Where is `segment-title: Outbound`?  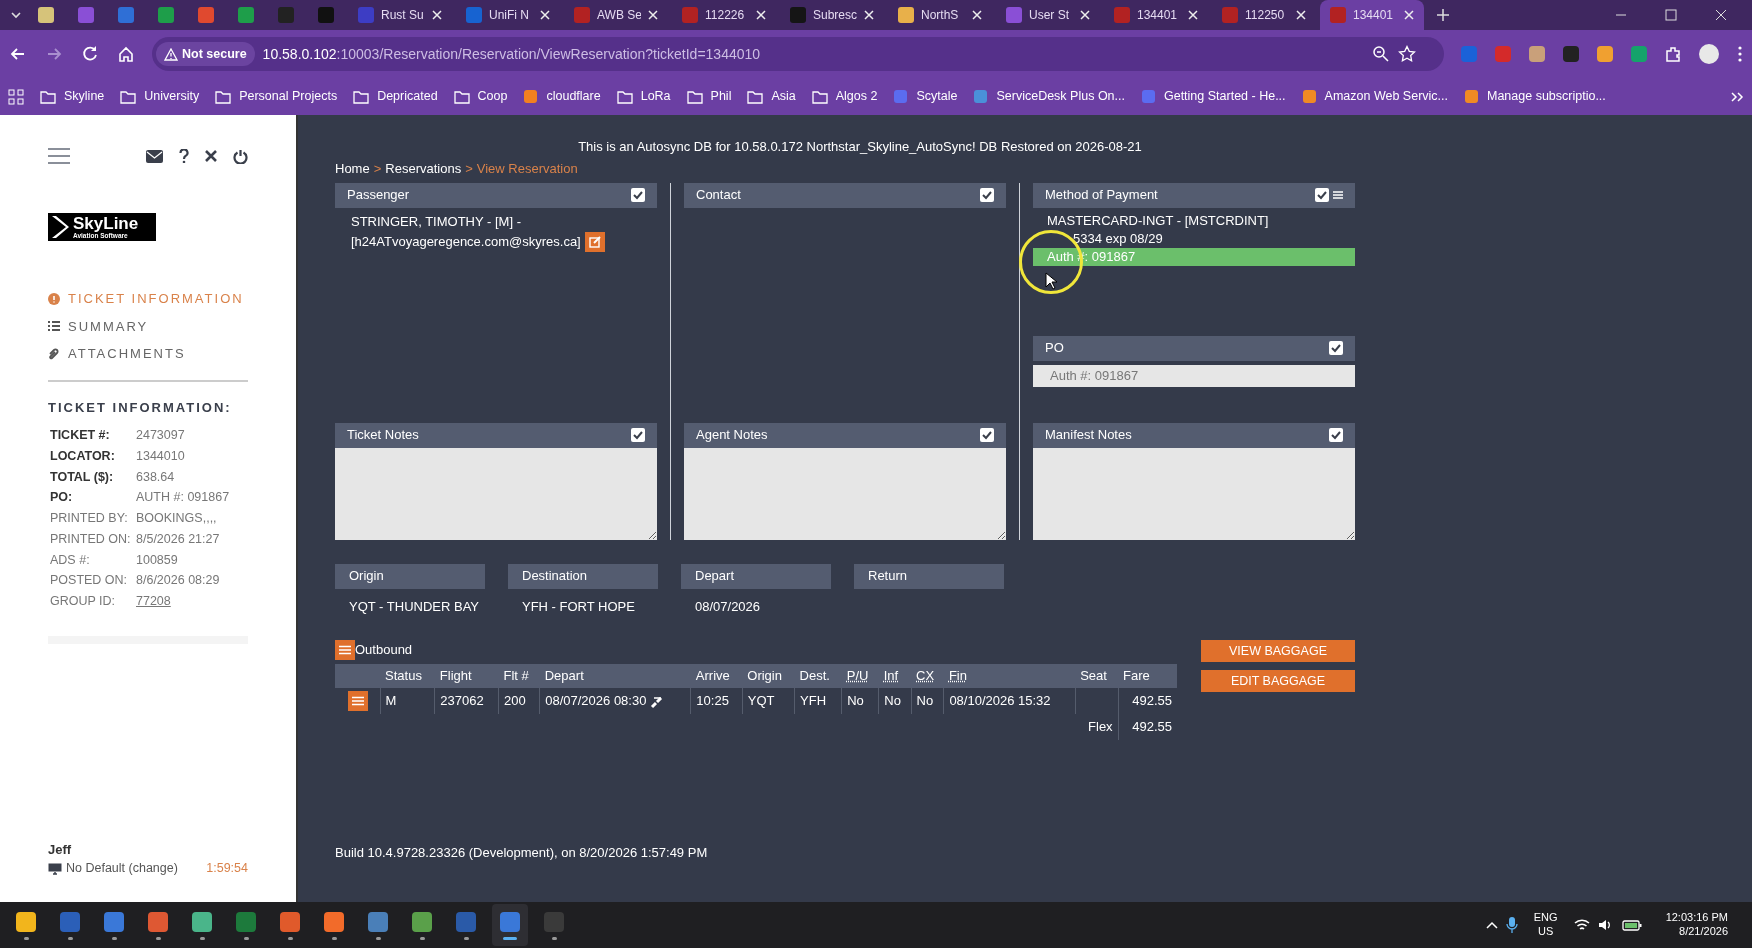 segment-title: Outbound is located at coordinates (384, 650).